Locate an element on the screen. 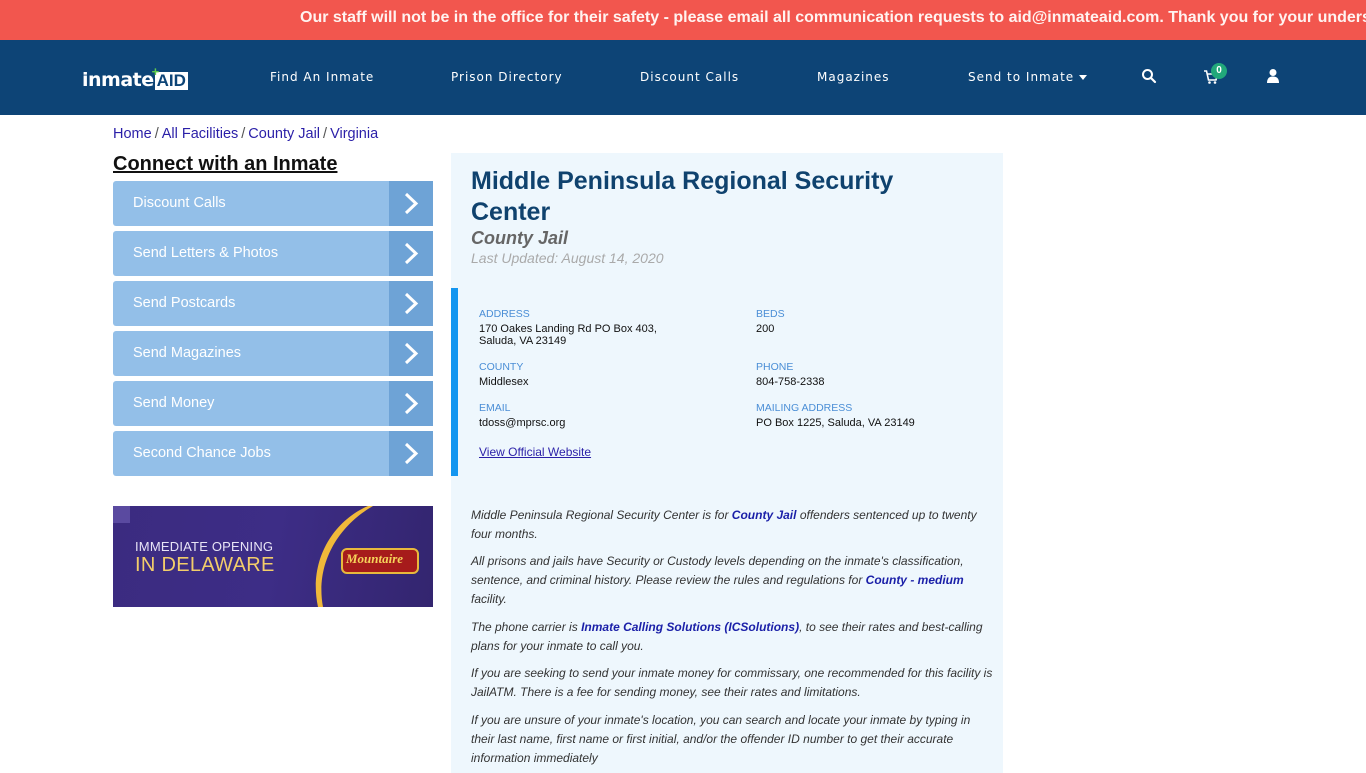 The width and height of the screenshot is (1366, 773). county-label: COUNTY is located at coordinates (501, 367).